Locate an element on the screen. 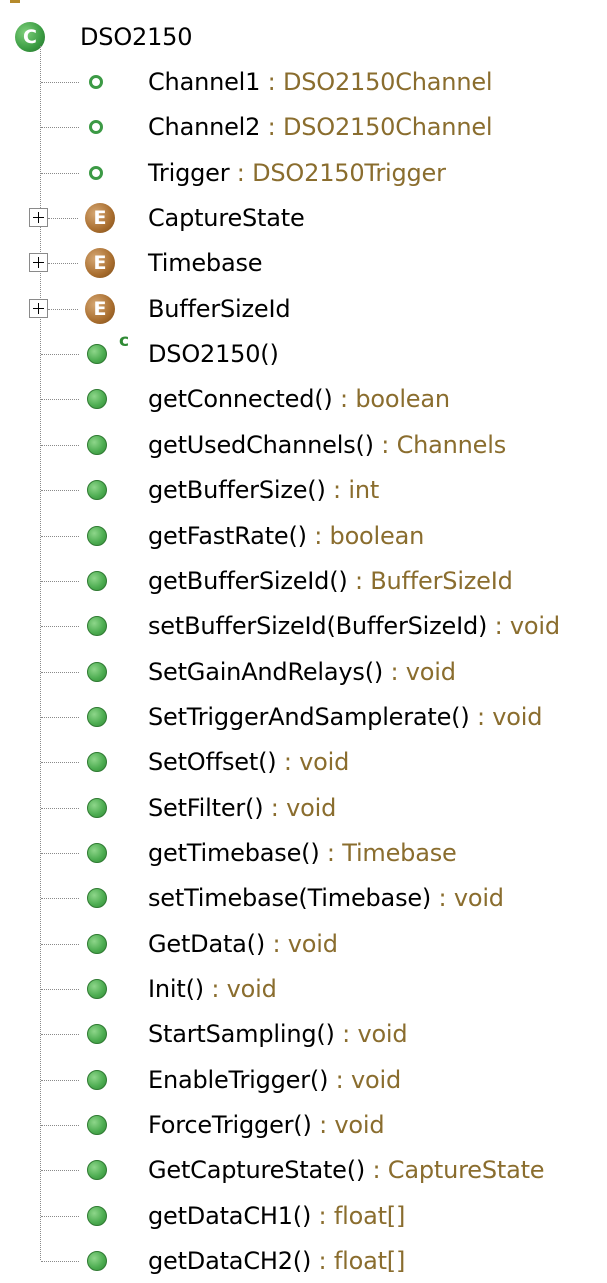 The height and width of the screenshot is (1283, 607). tree-item-method: StartSampling() : void is located at coordinates (303, 1033).